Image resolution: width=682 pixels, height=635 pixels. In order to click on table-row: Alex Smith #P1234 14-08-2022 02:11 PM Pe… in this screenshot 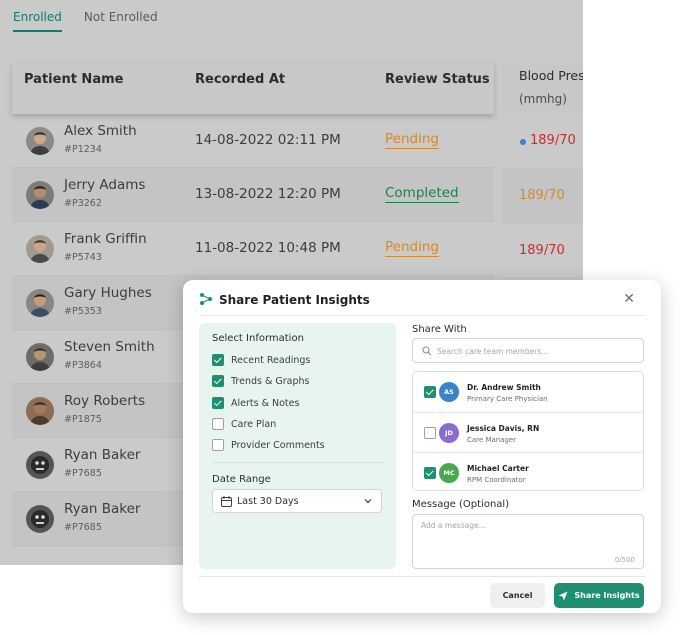, I will do `click(253, 141)`.